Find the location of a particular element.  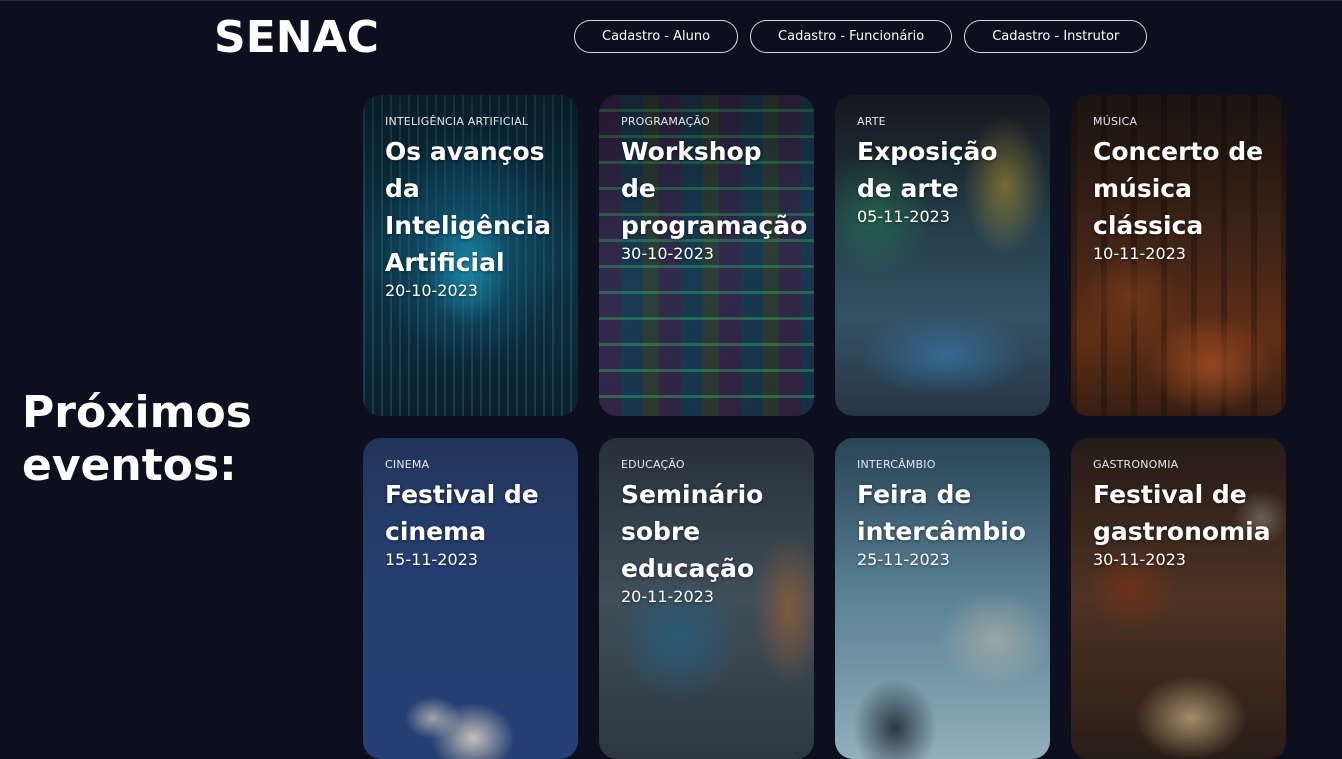

event-title: Os avanços da Inteligência Artificial is located at coordinates (468, 207).